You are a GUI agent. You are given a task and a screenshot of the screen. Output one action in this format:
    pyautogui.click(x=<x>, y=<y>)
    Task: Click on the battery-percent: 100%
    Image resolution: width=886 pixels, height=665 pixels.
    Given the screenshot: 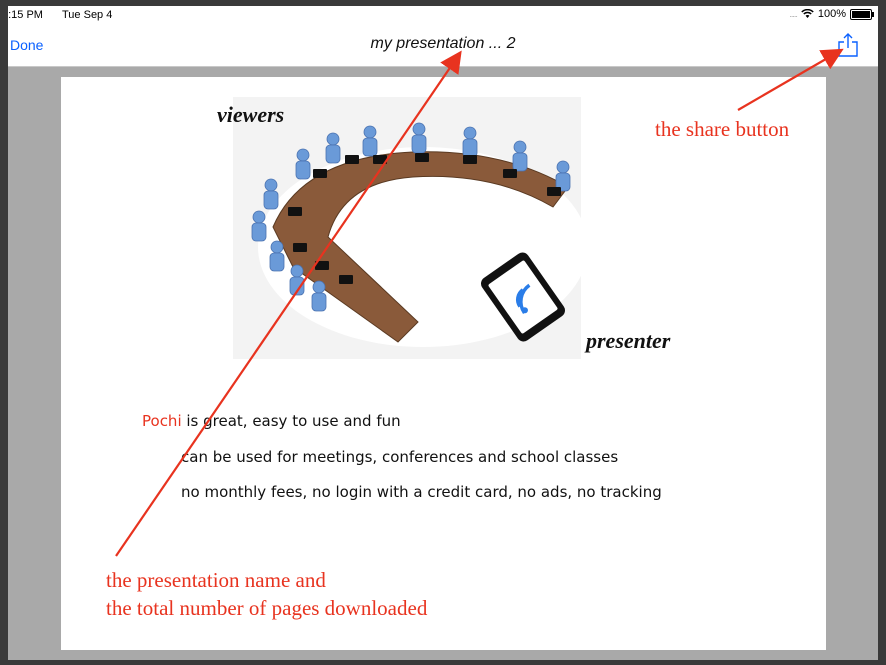 What is the action you would take?
    pyautogui.click(x=831, y=14)
    